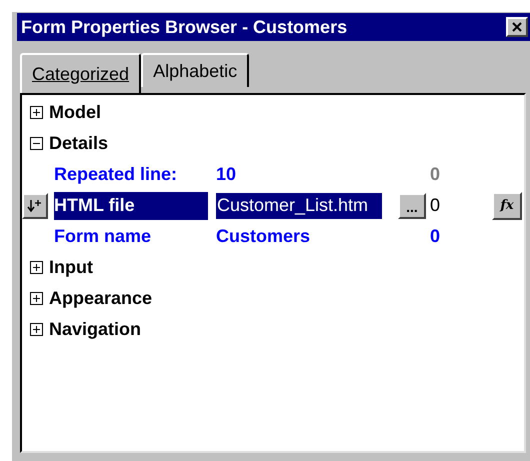 This screenshot has width=530, height=461. Describe the element at coordinates (100, 298) in the screenshot. I see `category-label: Appearance` at that location.